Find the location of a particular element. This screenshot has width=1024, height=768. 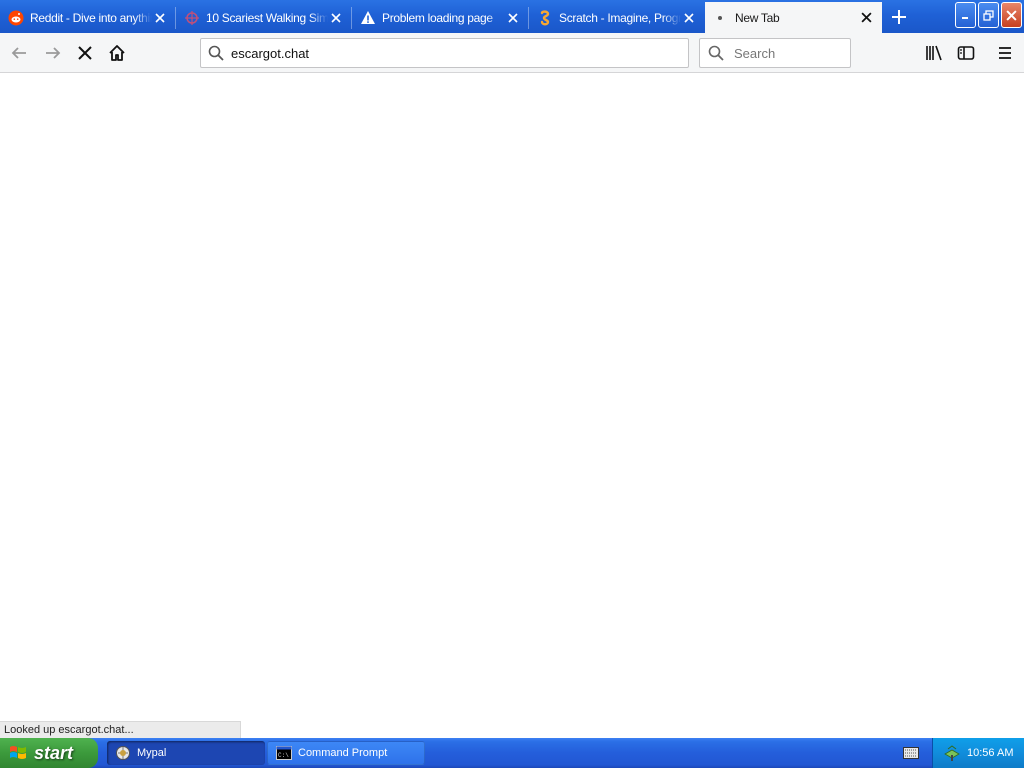

system-tray: 10:56 AM is located at coordinates (978, 753).